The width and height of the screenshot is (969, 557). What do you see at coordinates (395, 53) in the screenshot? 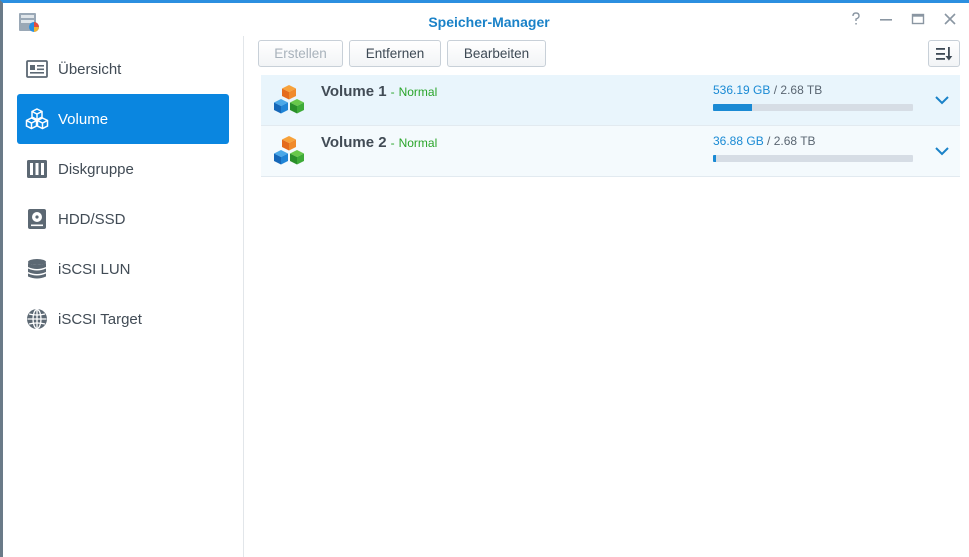
I see `remove-button: Entfernen` at bounding box center [395, 53].